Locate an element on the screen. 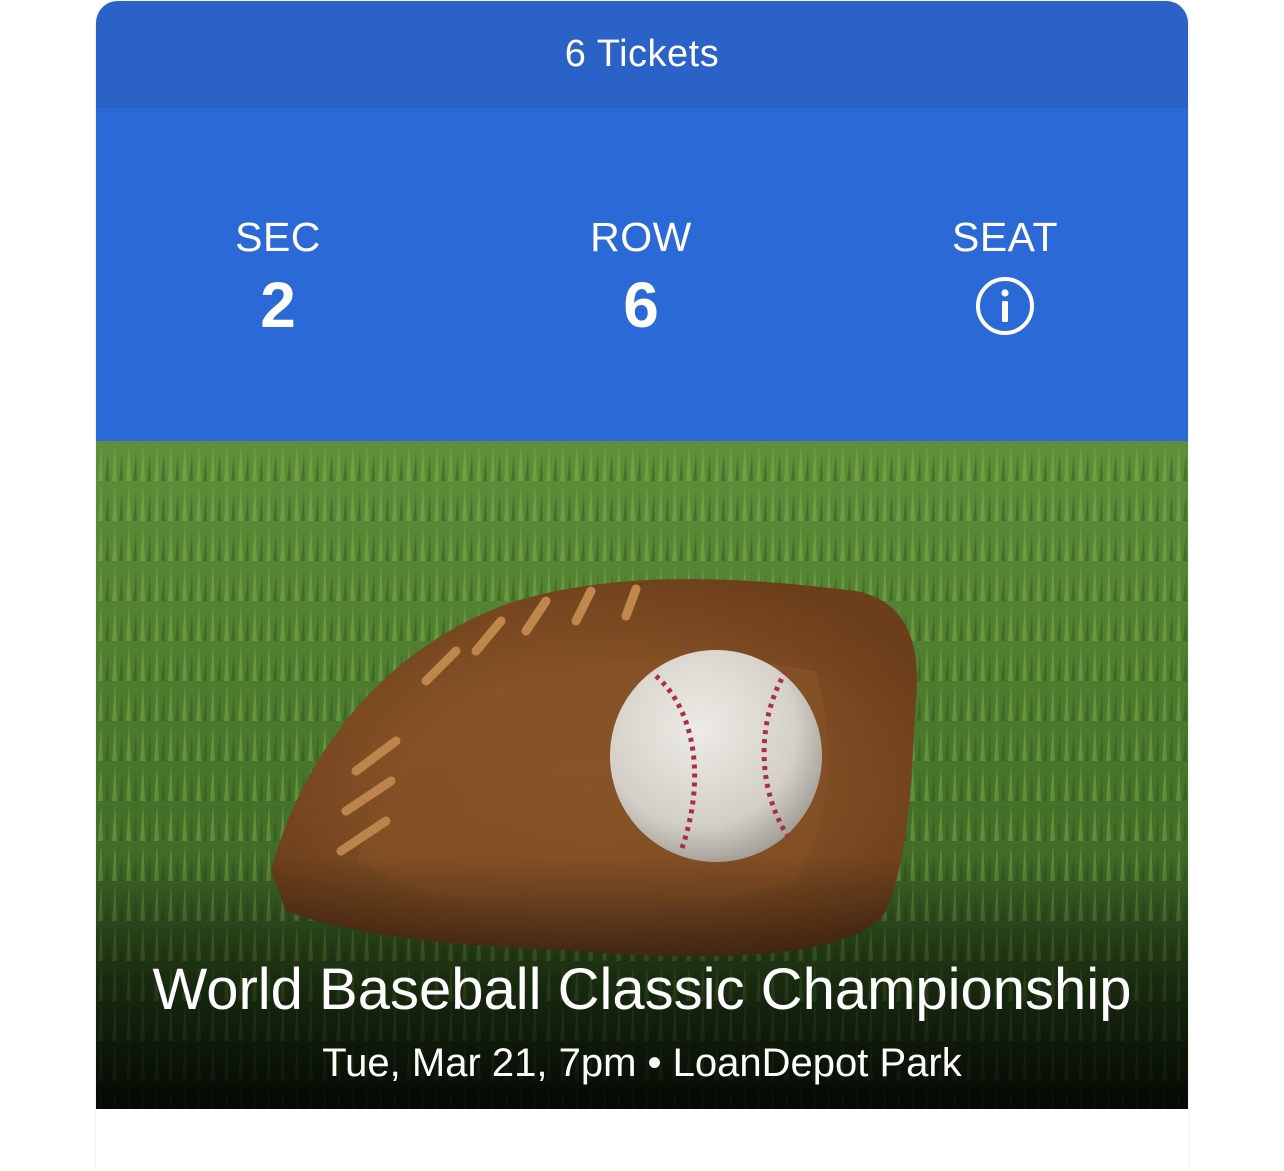 The height and width of the screenshot is (1171, 1284). ticket-count-header: 6 Tickets is located at coordinates (642, 54).